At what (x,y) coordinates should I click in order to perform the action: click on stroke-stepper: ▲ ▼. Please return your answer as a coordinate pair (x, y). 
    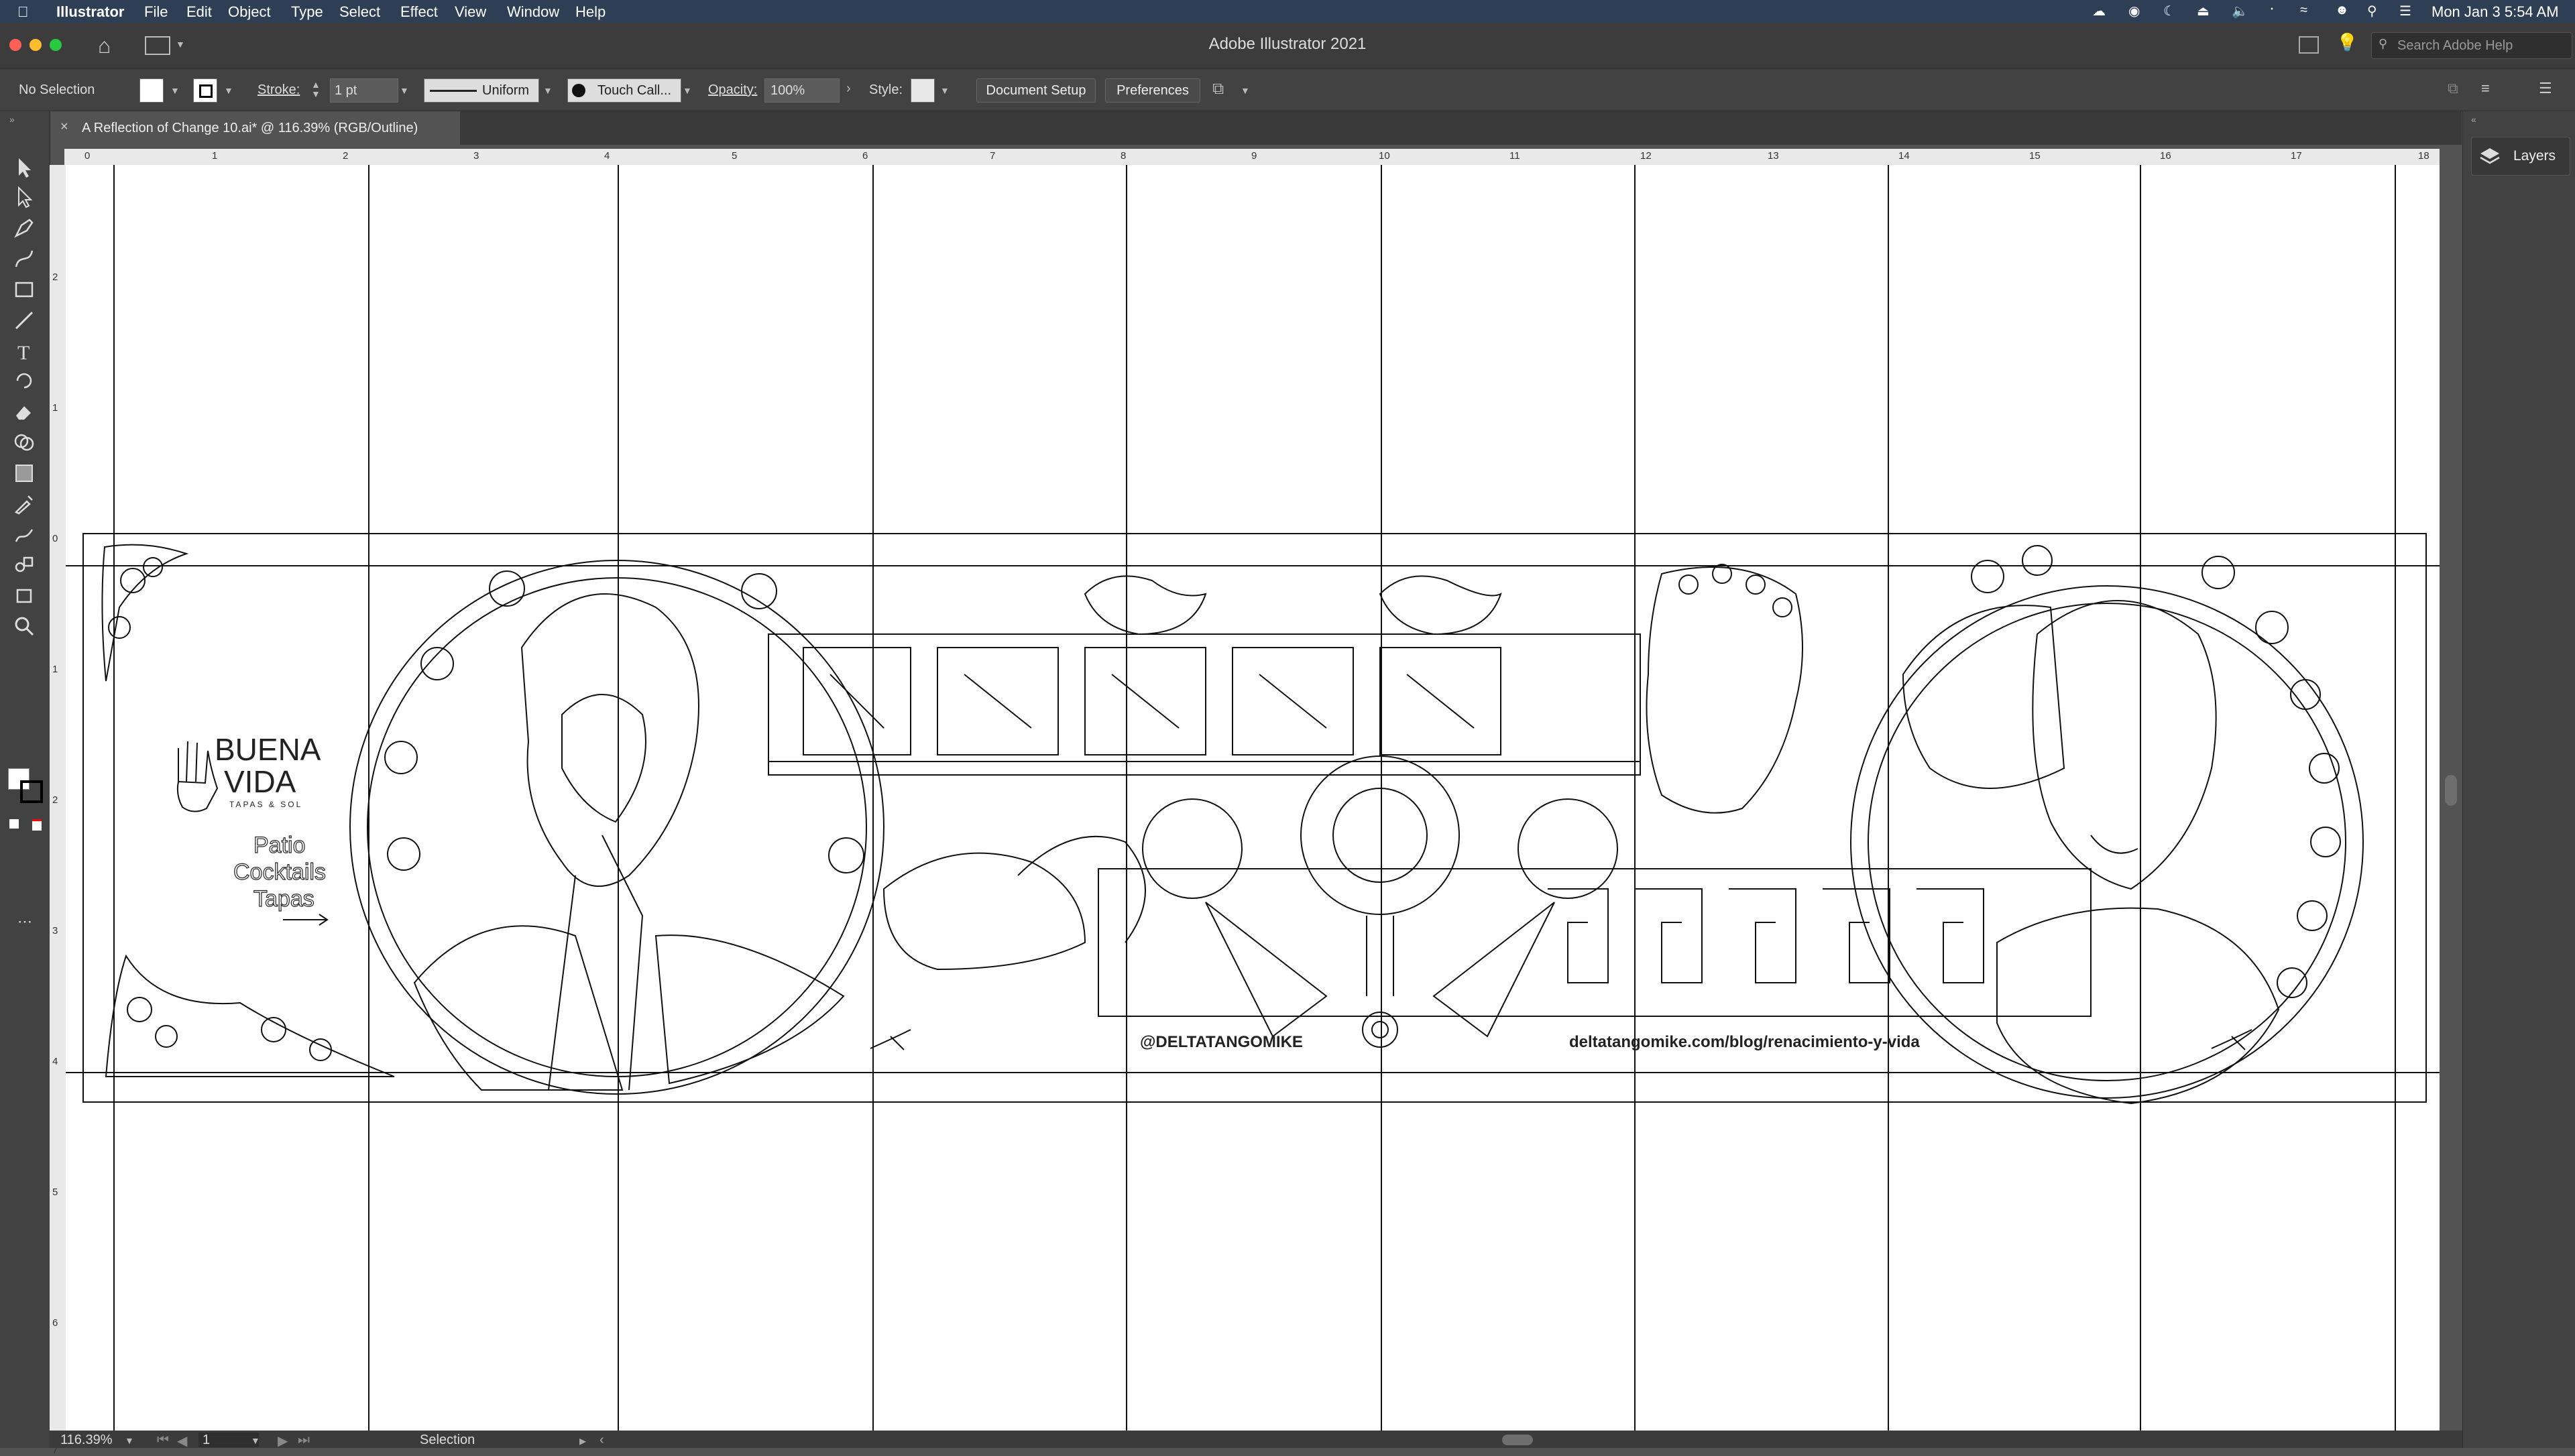
    Looking at the image, I should click on (316, 89).